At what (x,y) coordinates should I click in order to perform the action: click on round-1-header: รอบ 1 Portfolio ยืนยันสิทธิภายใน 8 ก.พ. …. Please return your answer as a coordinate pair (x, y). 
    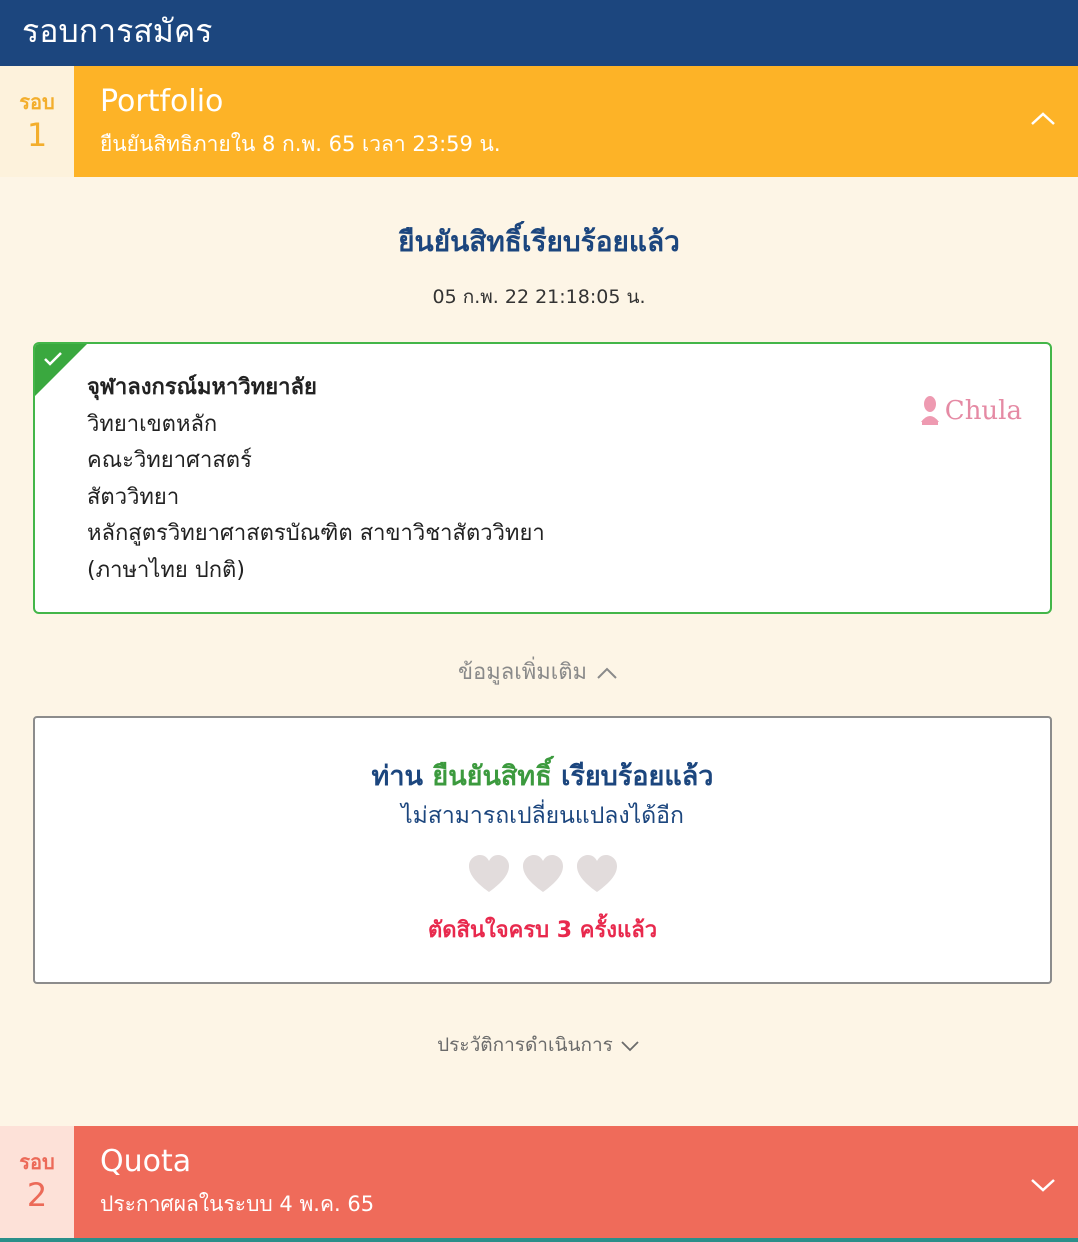
    Looking at the image, I should click on (539, 121).